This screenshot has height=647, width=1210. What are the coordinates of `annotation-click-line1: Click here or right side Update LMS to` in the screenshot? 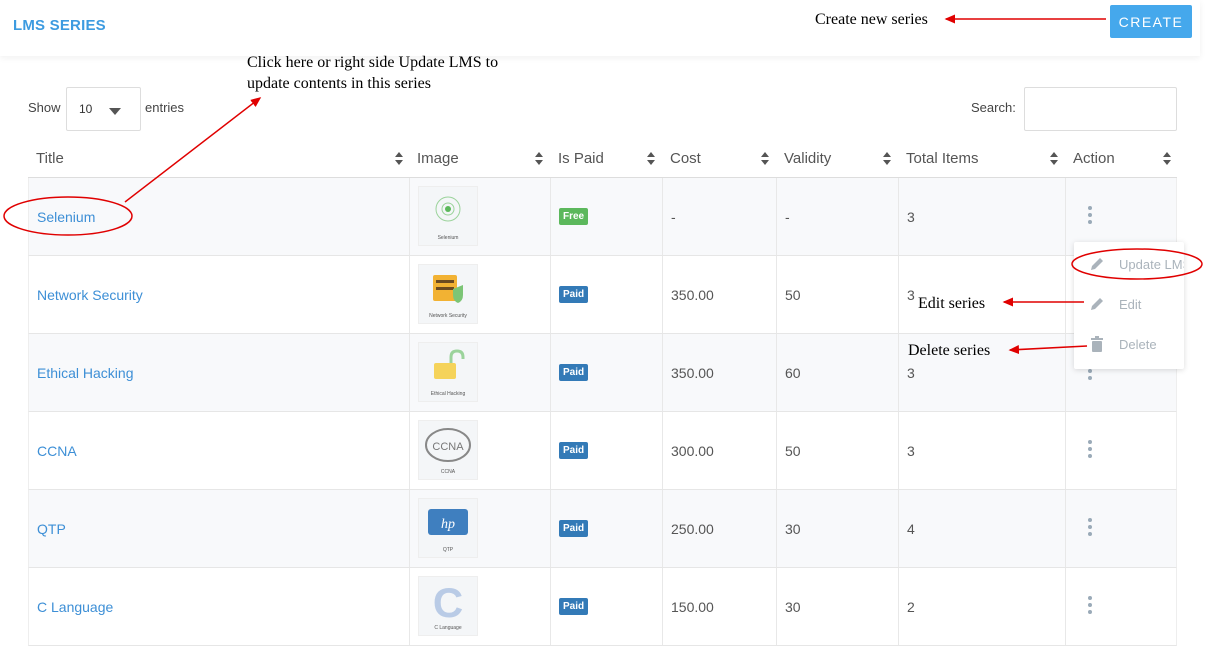 It's located at (373, 62).